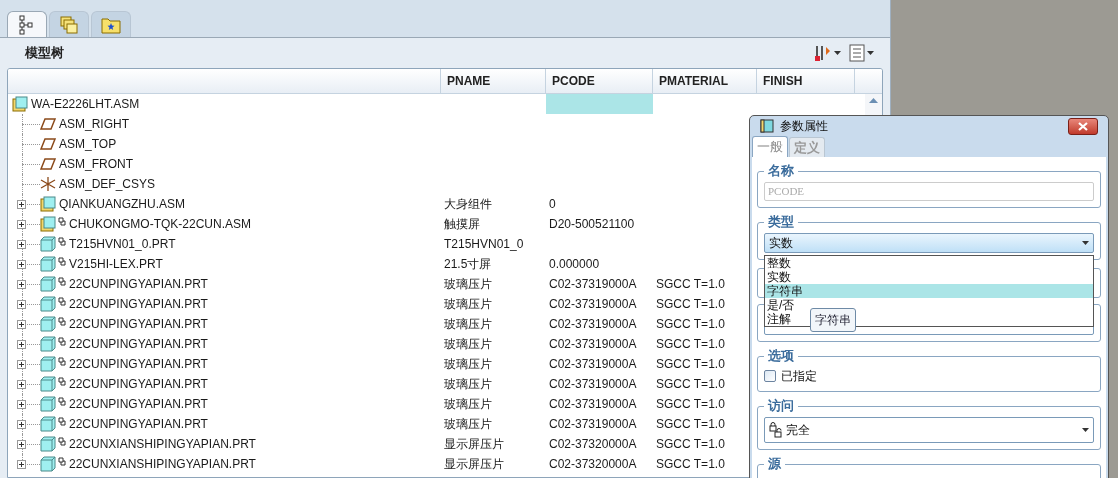 This screenshot has height=478, width=1118. I want to click on dialog-title: 参数属性, so click(804, 126).